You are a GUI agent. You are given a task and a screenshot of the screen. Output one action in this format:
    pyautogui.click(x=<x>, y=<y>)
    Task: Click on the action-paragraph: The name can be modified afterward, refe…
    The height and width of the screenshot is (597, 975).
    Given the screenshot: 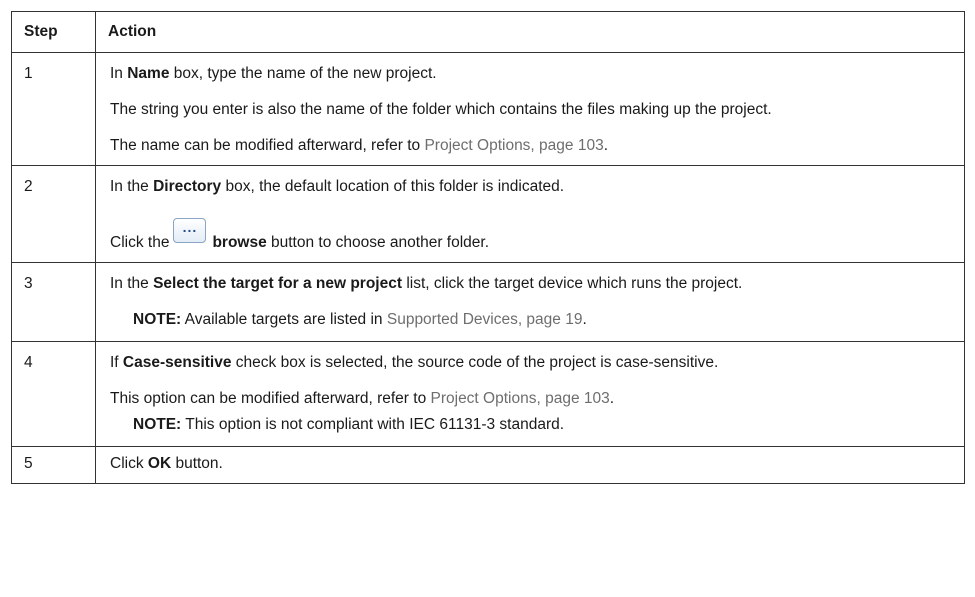 What is the action you would take?
    pyautogui.click(x=532, y=146)
    